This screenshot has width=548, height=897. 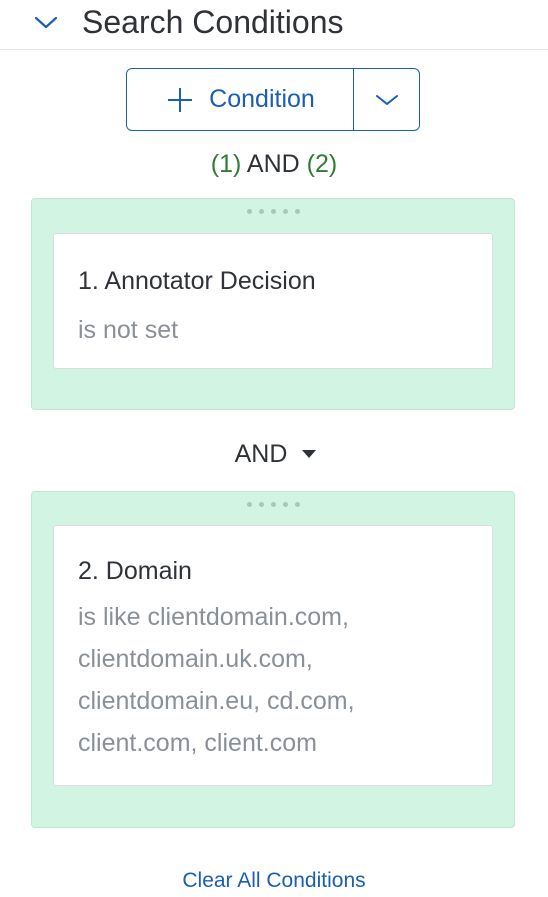 I want to click on add-condition-button: Condition, so click(x=240, y=99).